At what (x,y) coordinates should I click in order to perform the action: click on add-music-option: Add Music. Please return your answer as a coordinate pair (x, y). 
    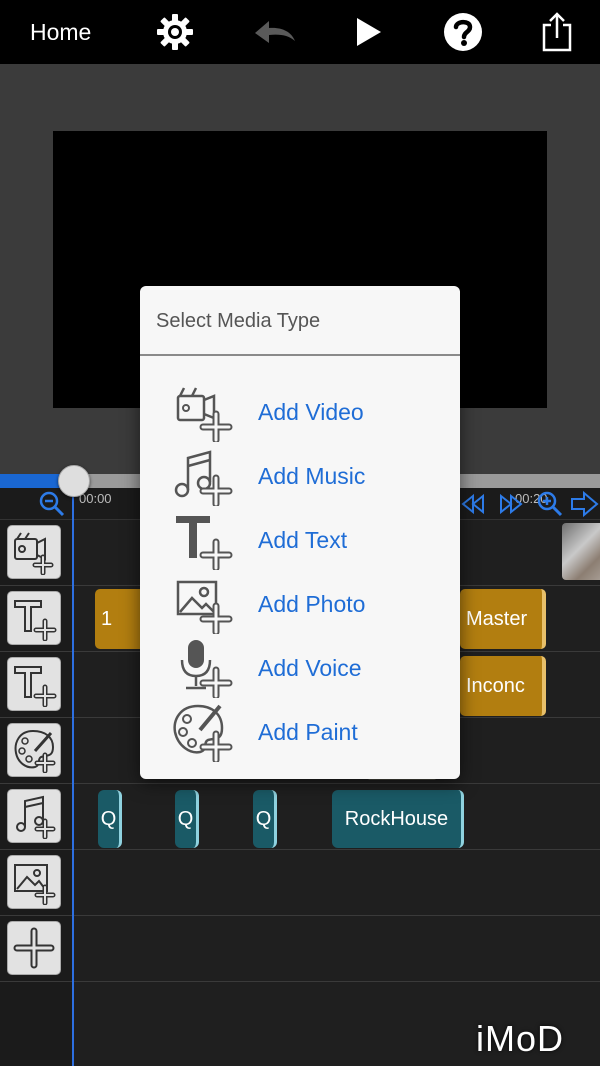
    Looking at the image, I should click on (300, 476).